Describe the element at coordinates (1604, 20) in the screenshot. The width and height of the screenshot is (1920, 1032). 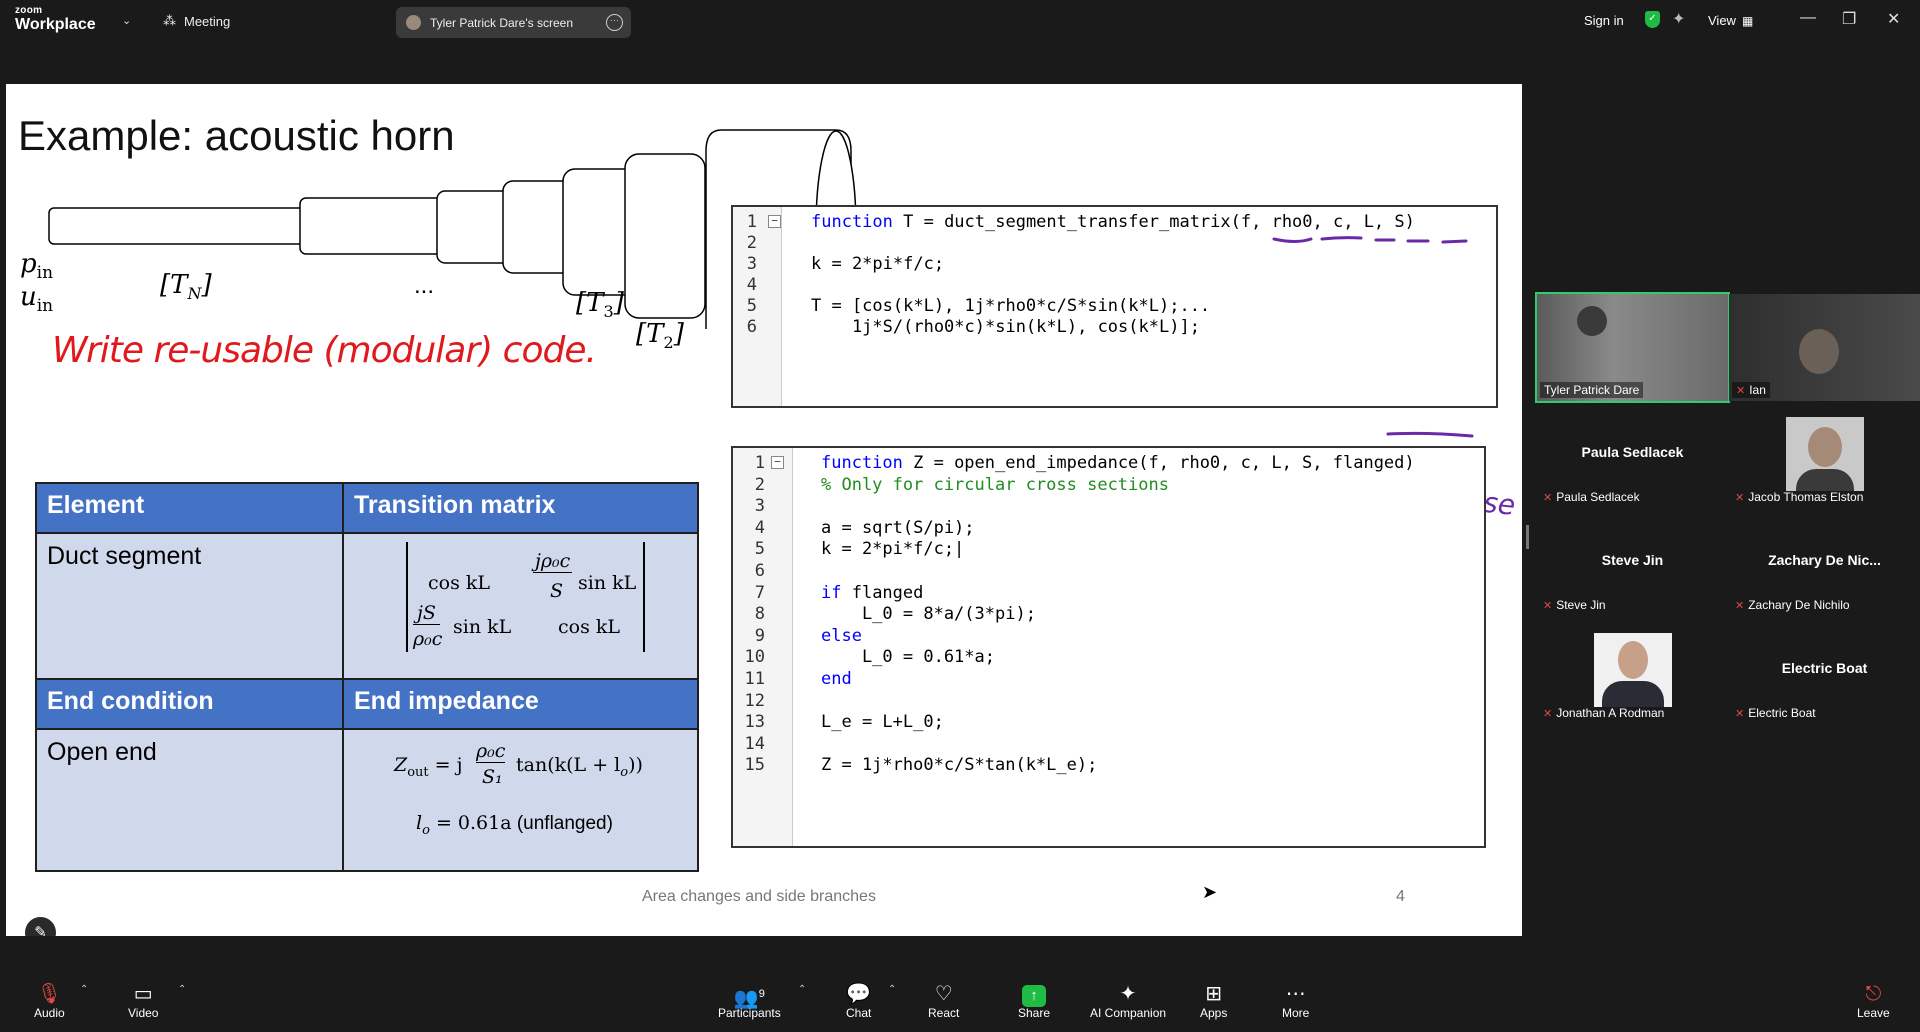
I see `sign-in-button: Sign in` at that location.